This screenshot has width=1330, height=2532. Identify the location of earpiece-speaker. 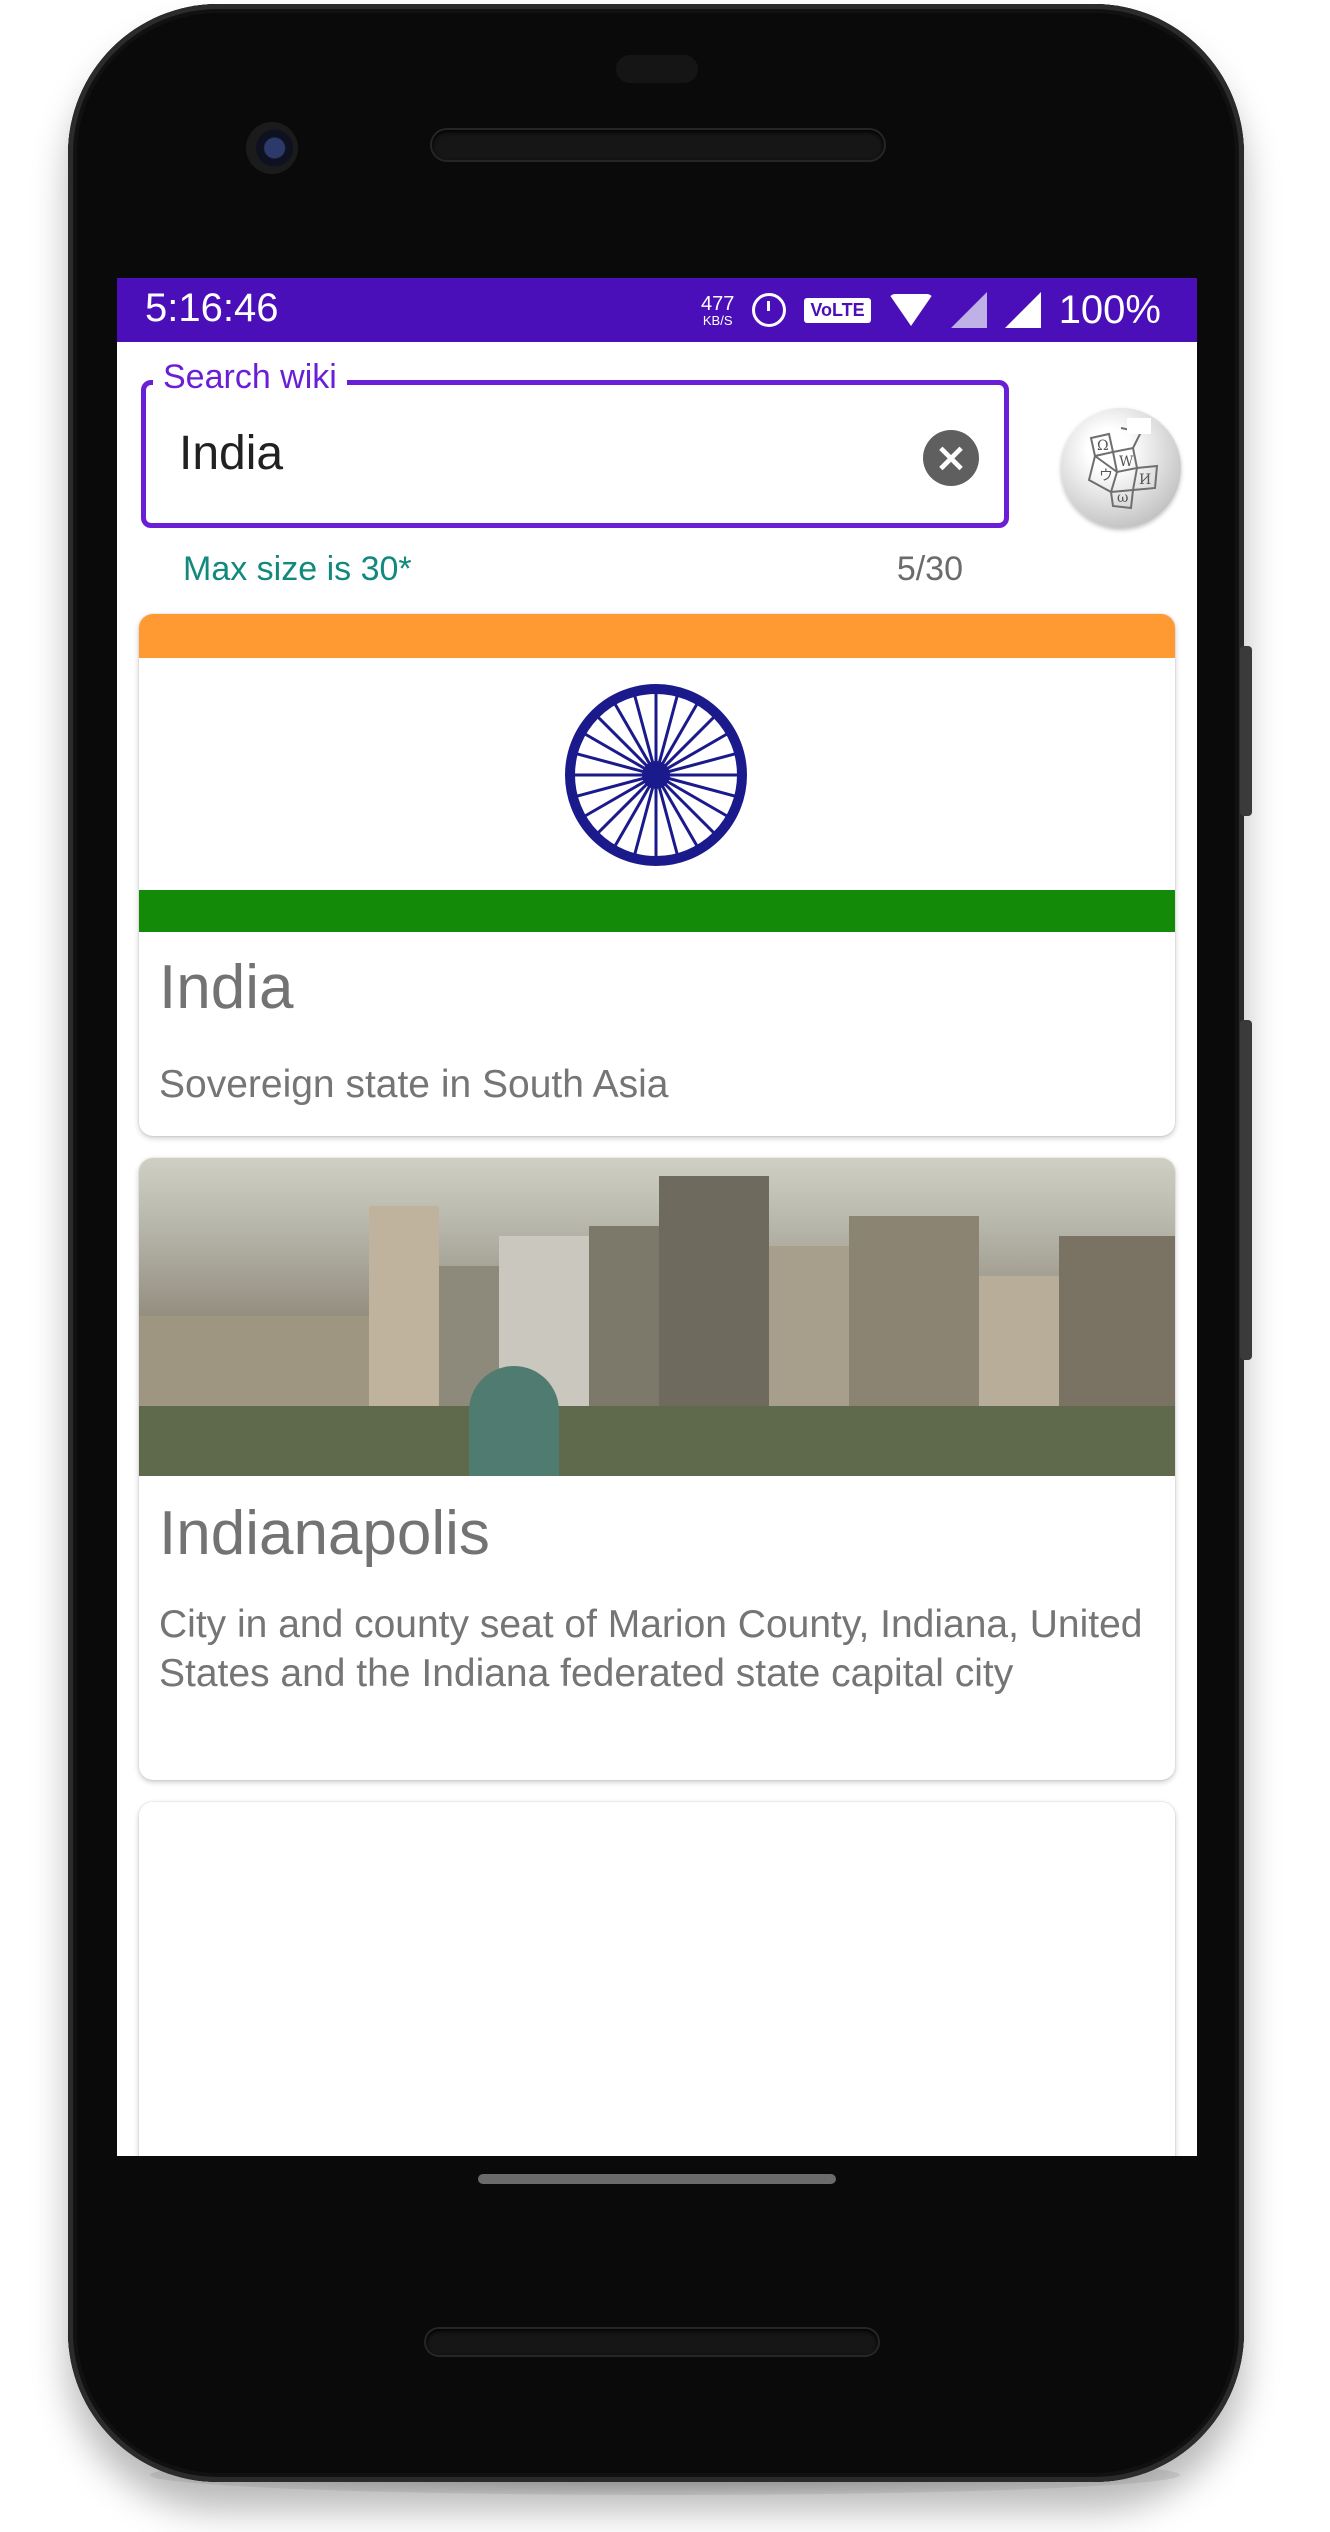
(658, 145).